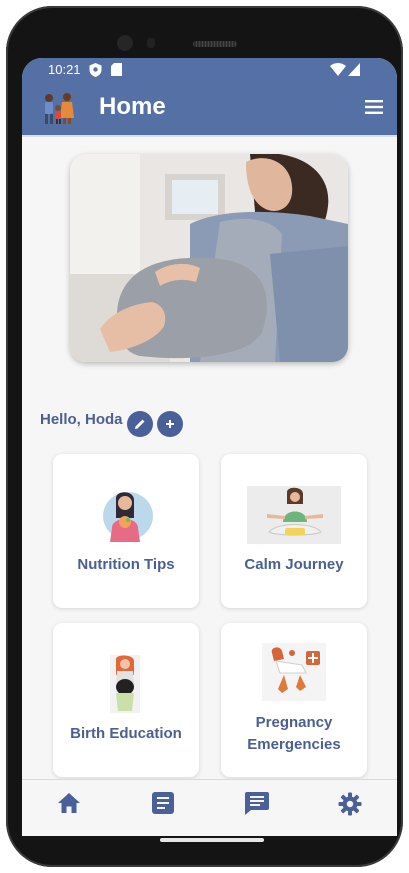 This screenshot has width=409, height=873. Describe the element at coordinates (215, 44) in the screenshot. I see `earpiece-speaker` at that location.